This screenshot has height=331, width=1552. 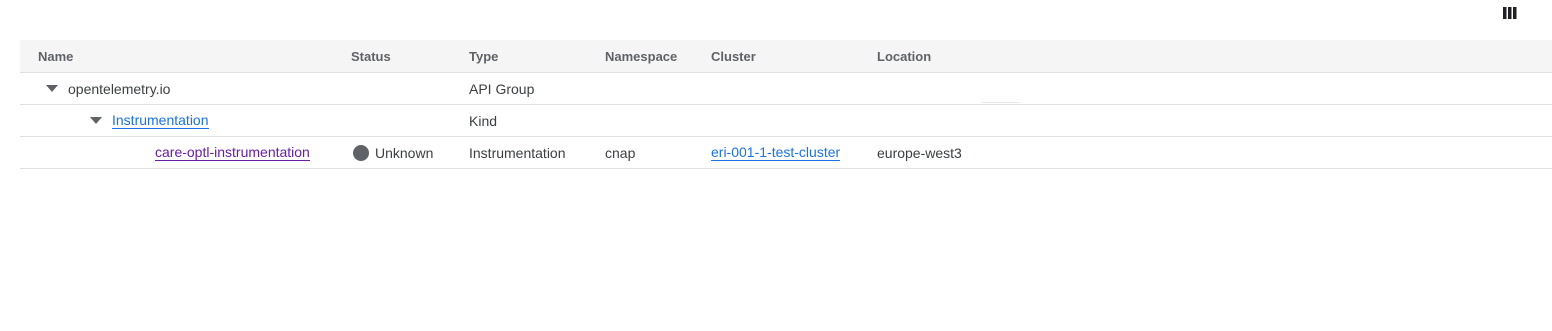 What do you see at coordinates (904, 56) in the screenshot?
I see `header-location: Location` at bounding box center [904, 56].